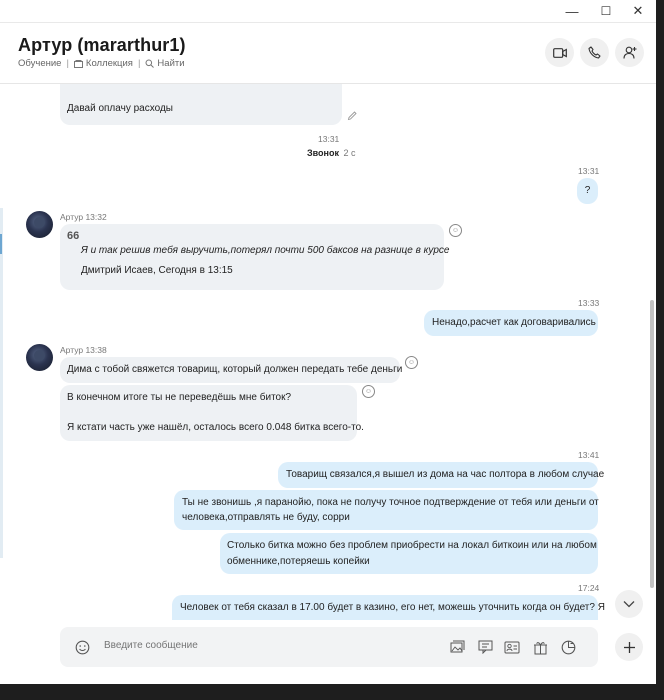 The height and width of the screenshot is (700, 664). Describe the element at coordinates (349, 153) in the screenshot. I see `call-duration: 2 с` at that location.